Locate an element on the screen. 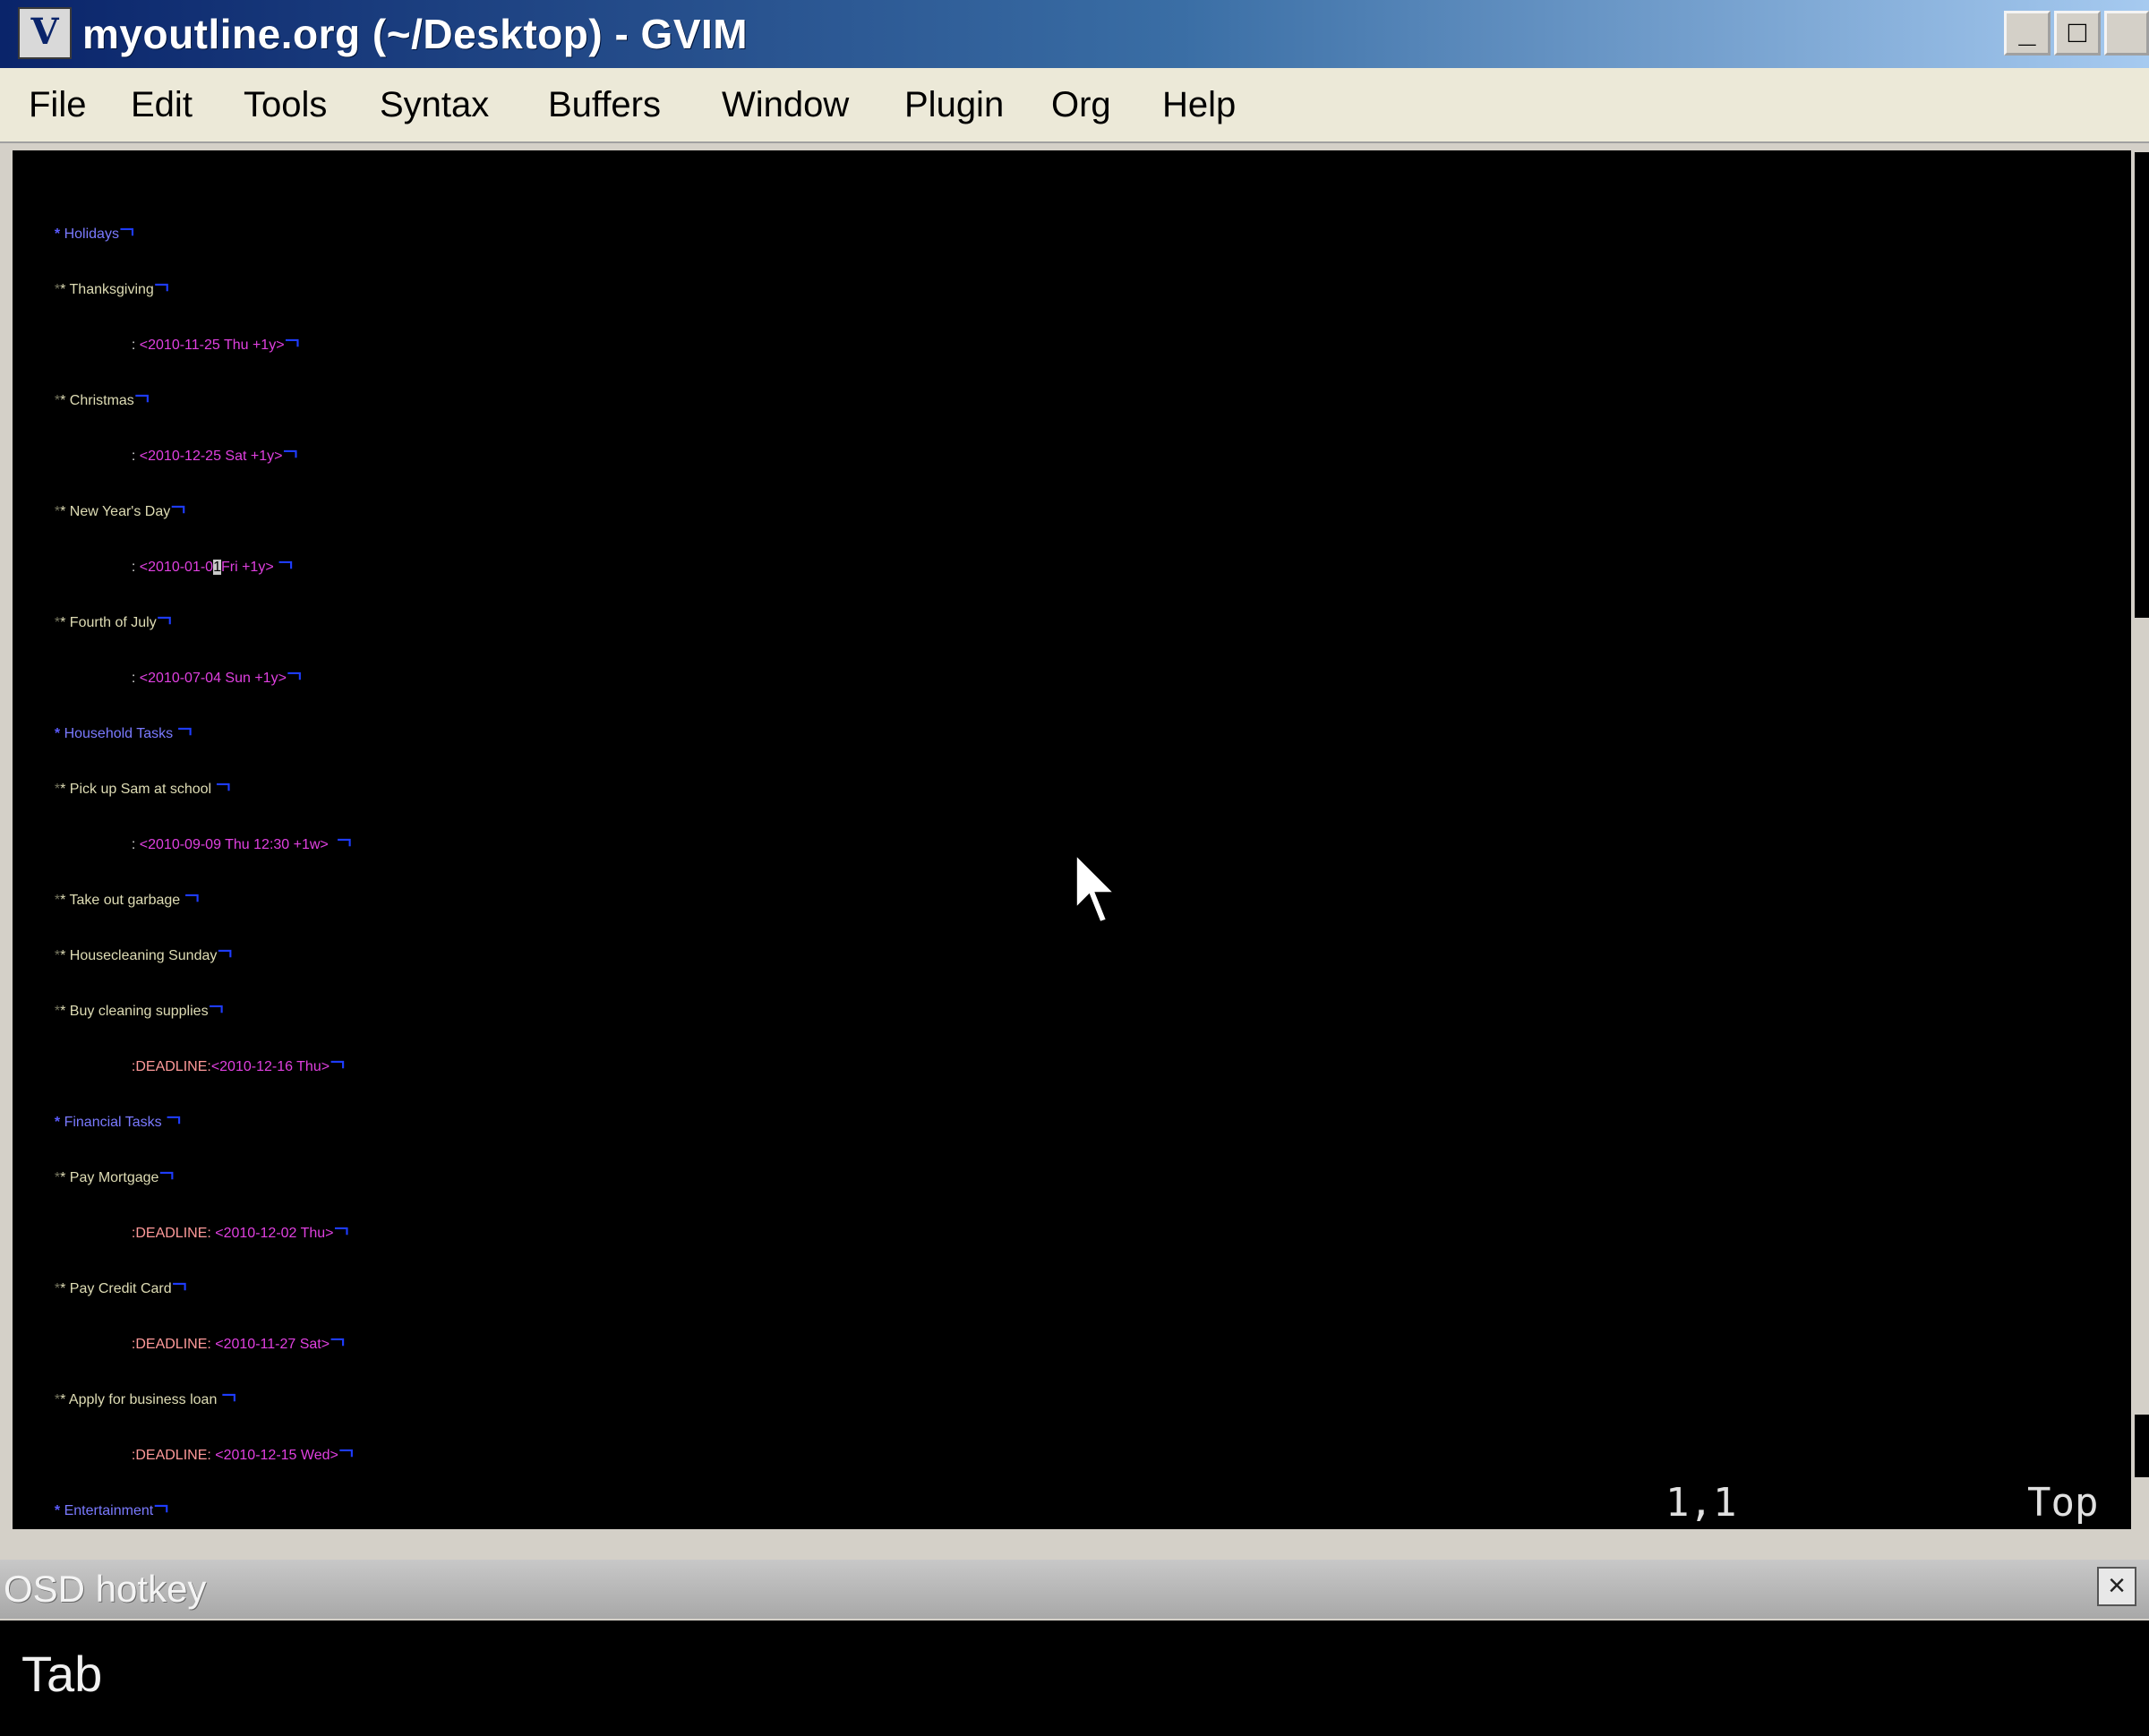 This screenshot has width=2149, height=1736. outline-line-pickup-date: : <2010-09-09 Thu 12:30 +1w> ¬ is located at coordinates (238, 806).